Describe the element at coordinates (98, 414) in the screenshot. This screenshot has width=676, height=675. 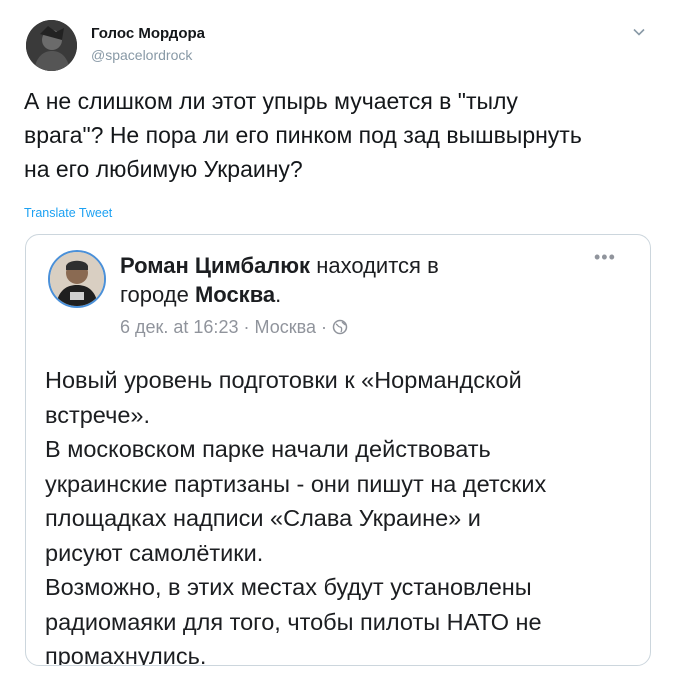
I see `post-body-line: встрече».` at that location.